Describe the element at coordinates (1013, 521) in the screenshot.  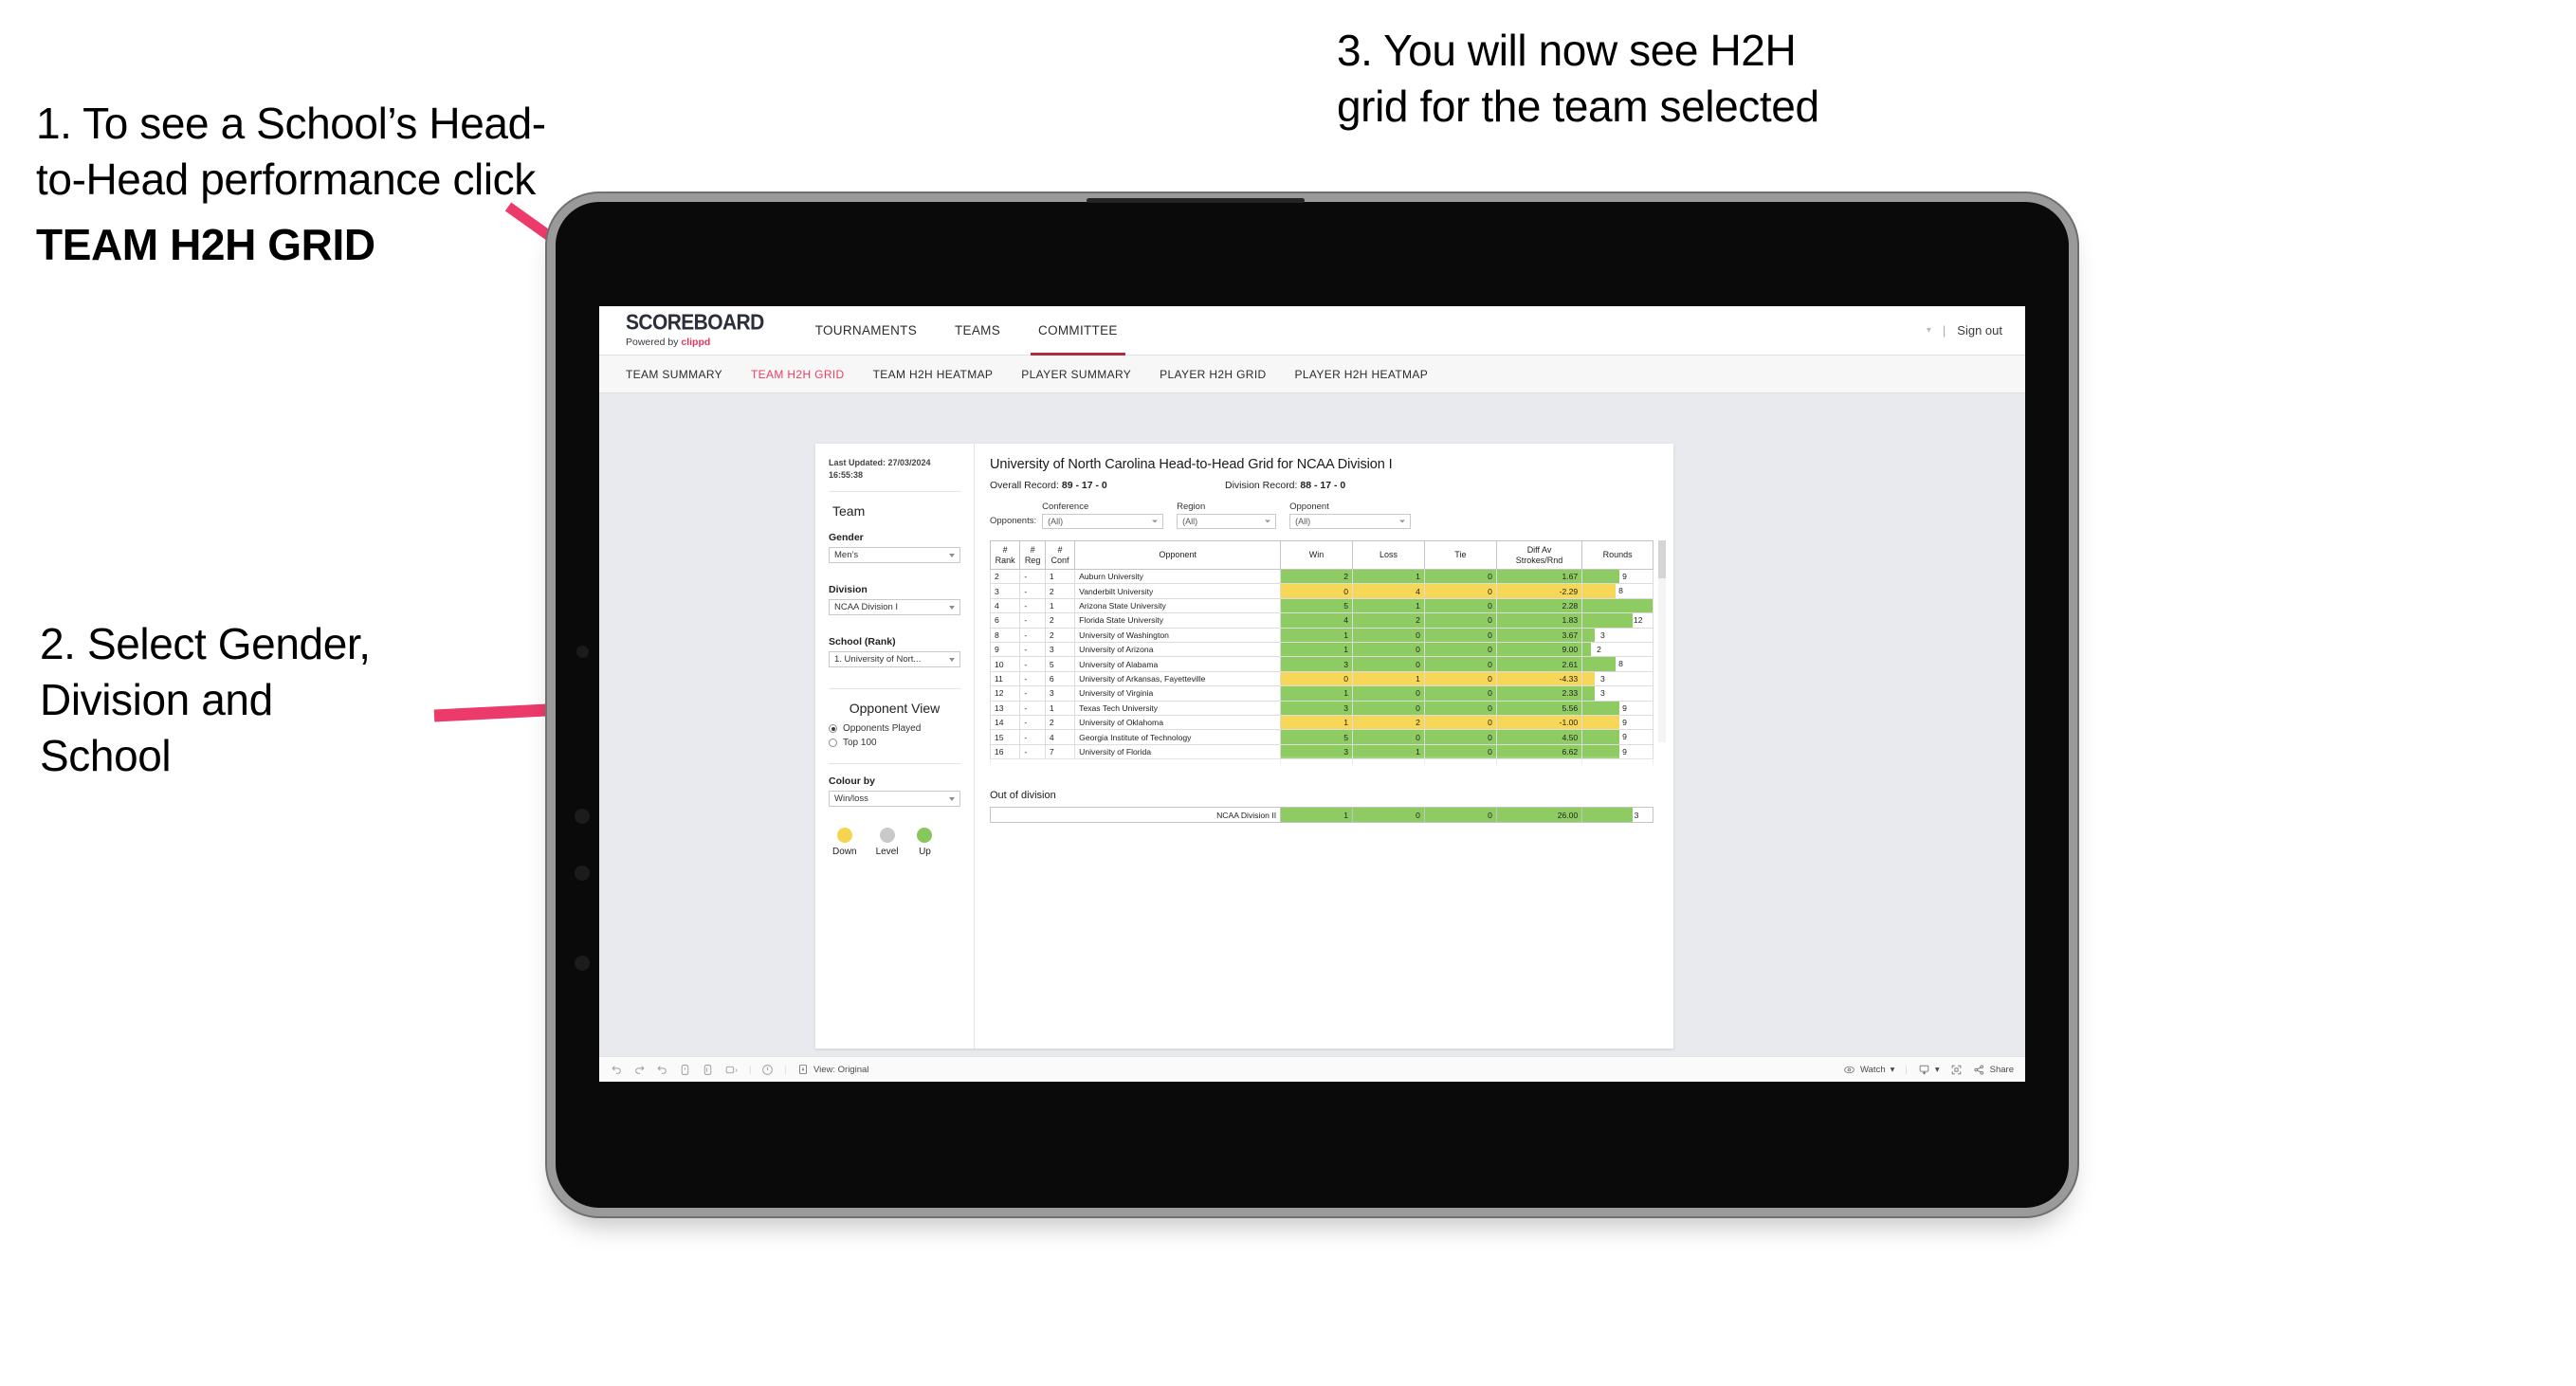
I see `opponents-filter-label: Opponents:` at that location.